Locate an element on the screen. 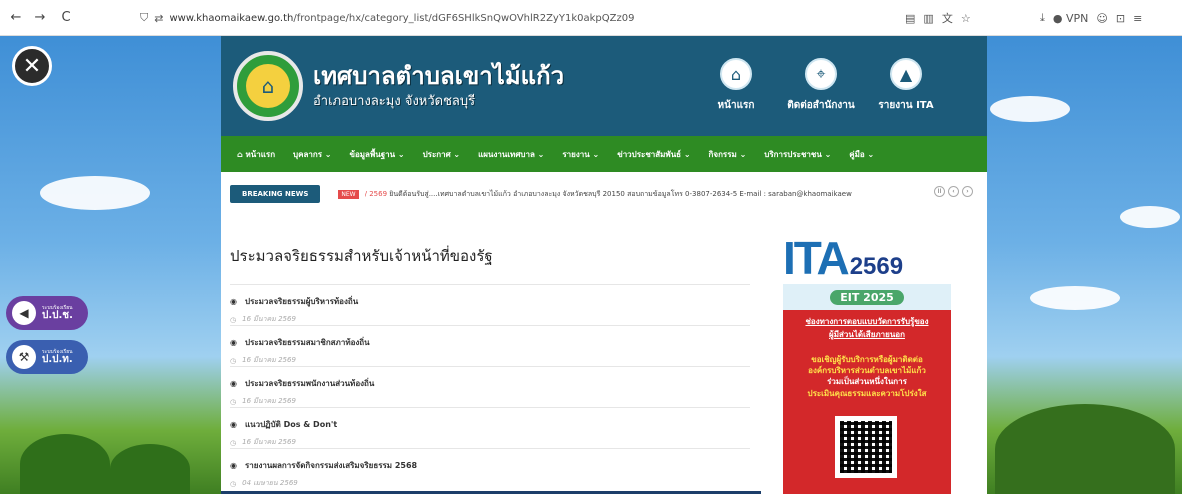  home-icon: ⌂ is located at coordinates (736, 74).